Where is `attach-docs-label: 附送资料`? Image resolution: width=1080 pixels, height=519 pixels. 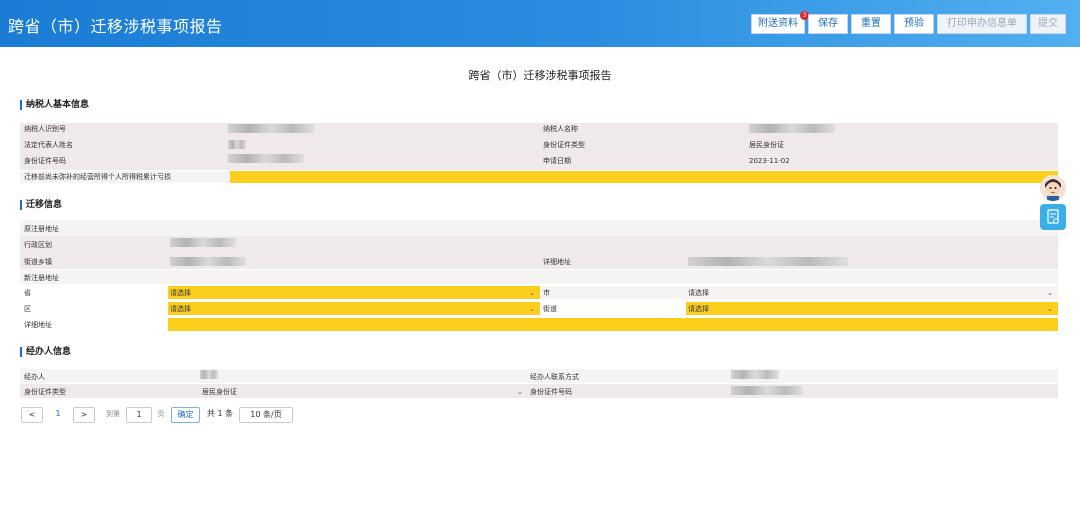
attach-docs-label: 附送资料 is located at coordinates (778, 23).